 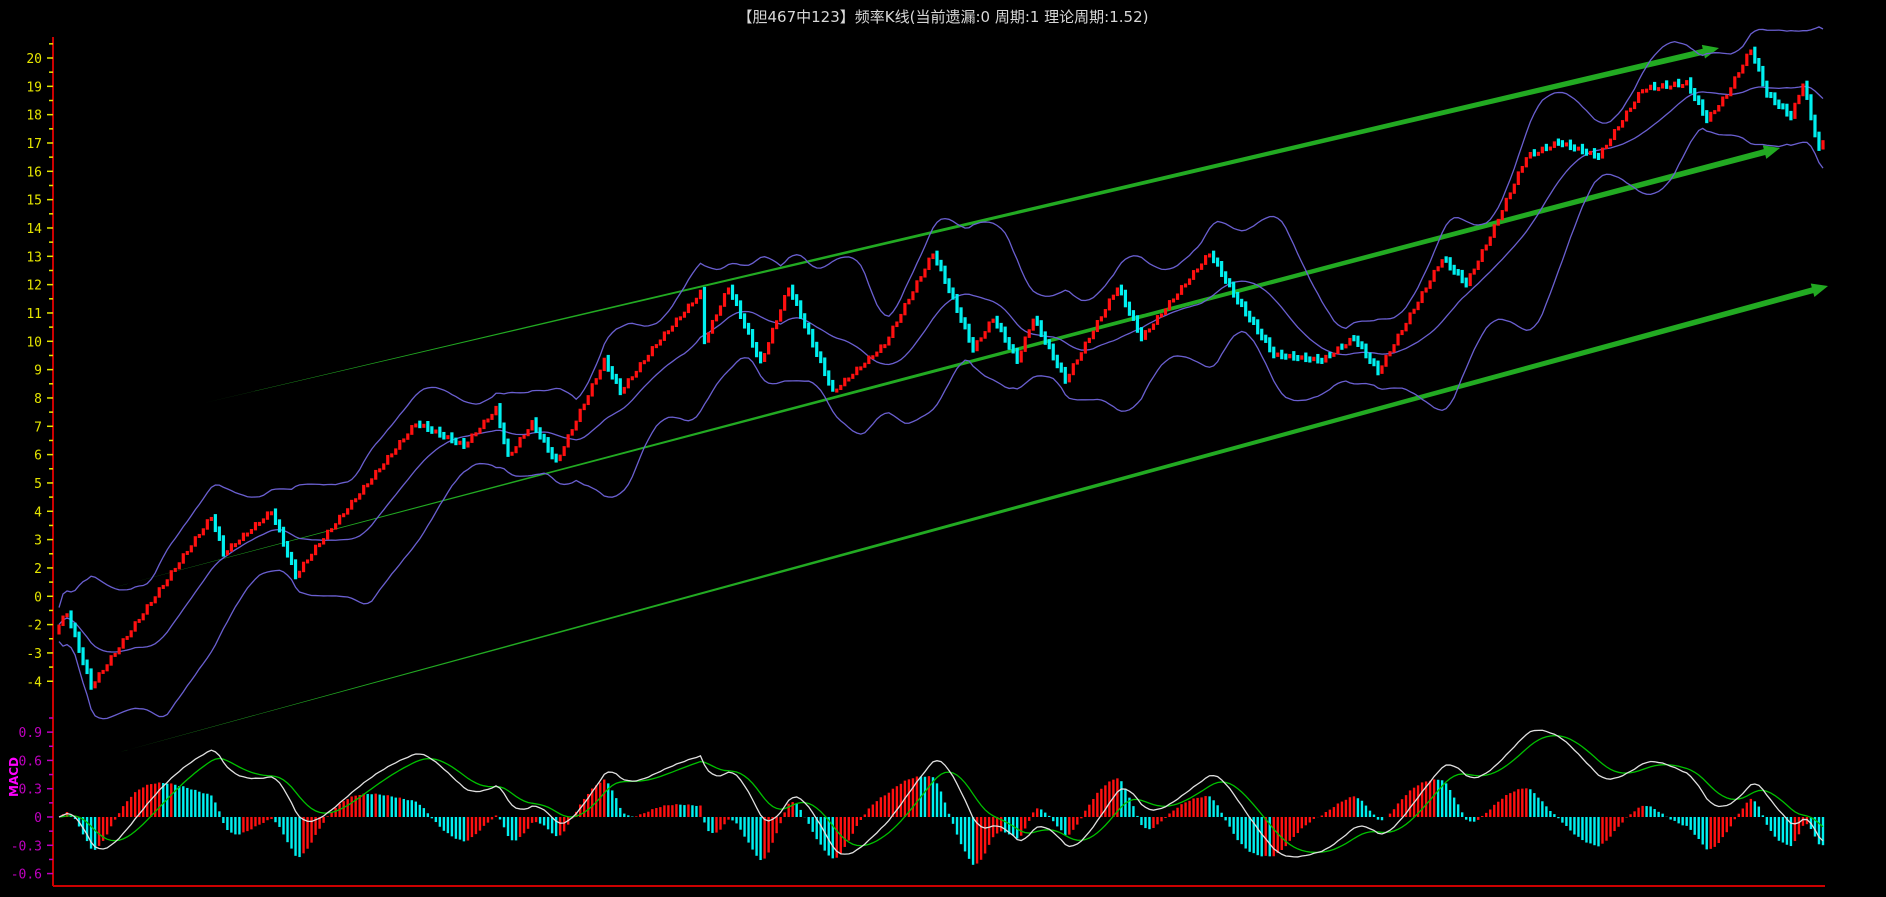 What do you see at coordinates (34, 201) in the screenshot?
I see `y-tick-label: 15` at bounding box center [34, 201].